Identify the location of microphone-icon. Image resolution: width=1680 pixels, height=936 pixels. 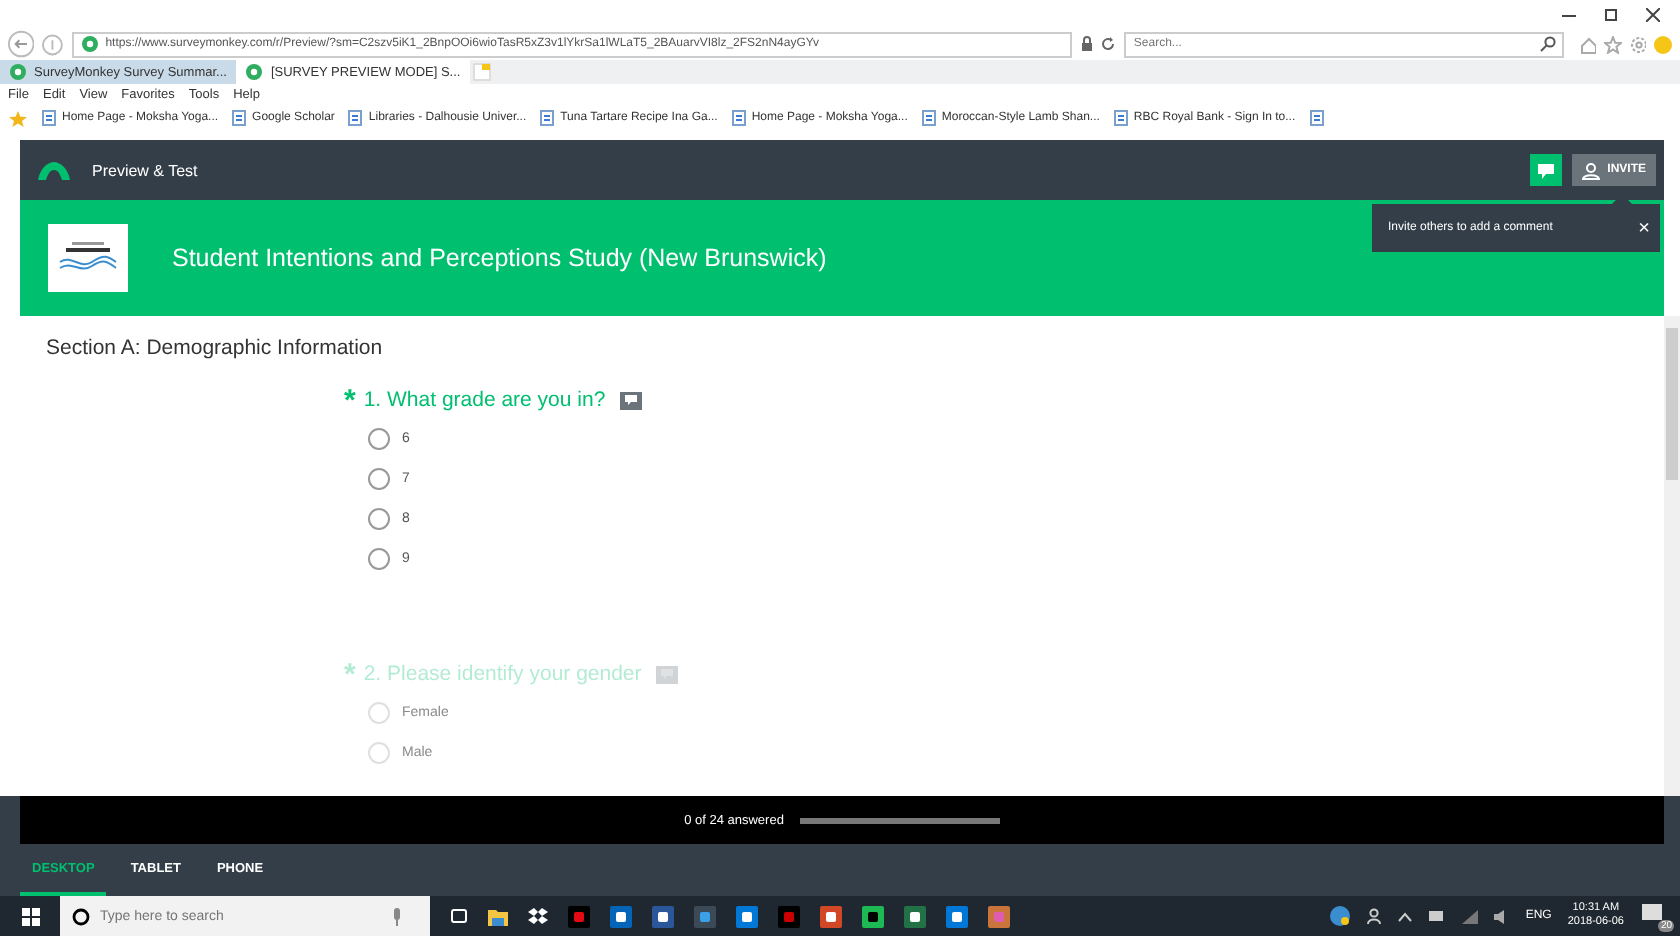
(397, 916).